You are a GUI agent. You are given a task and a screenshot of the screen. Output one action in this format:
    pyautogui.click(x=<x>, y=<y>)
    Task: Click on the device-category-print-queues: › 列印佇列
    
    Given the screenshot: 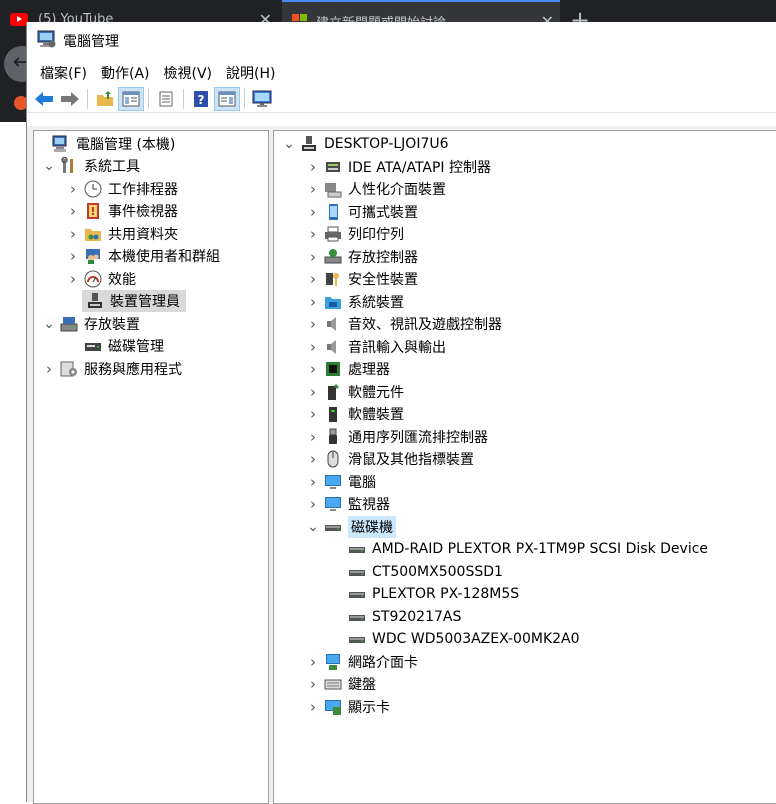 What is the action you would take?
    pyautogui.click(x=355, y=234)
    